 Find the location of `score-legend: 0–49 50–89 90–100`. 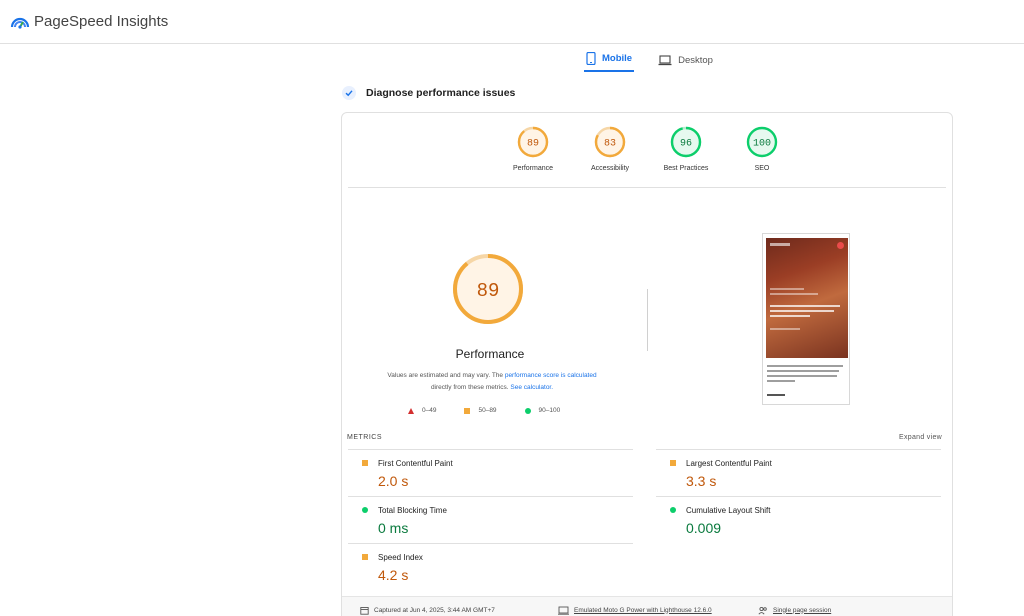

score-legend: 0–49 50–89 90–100 is located at coordinates (484, 410).